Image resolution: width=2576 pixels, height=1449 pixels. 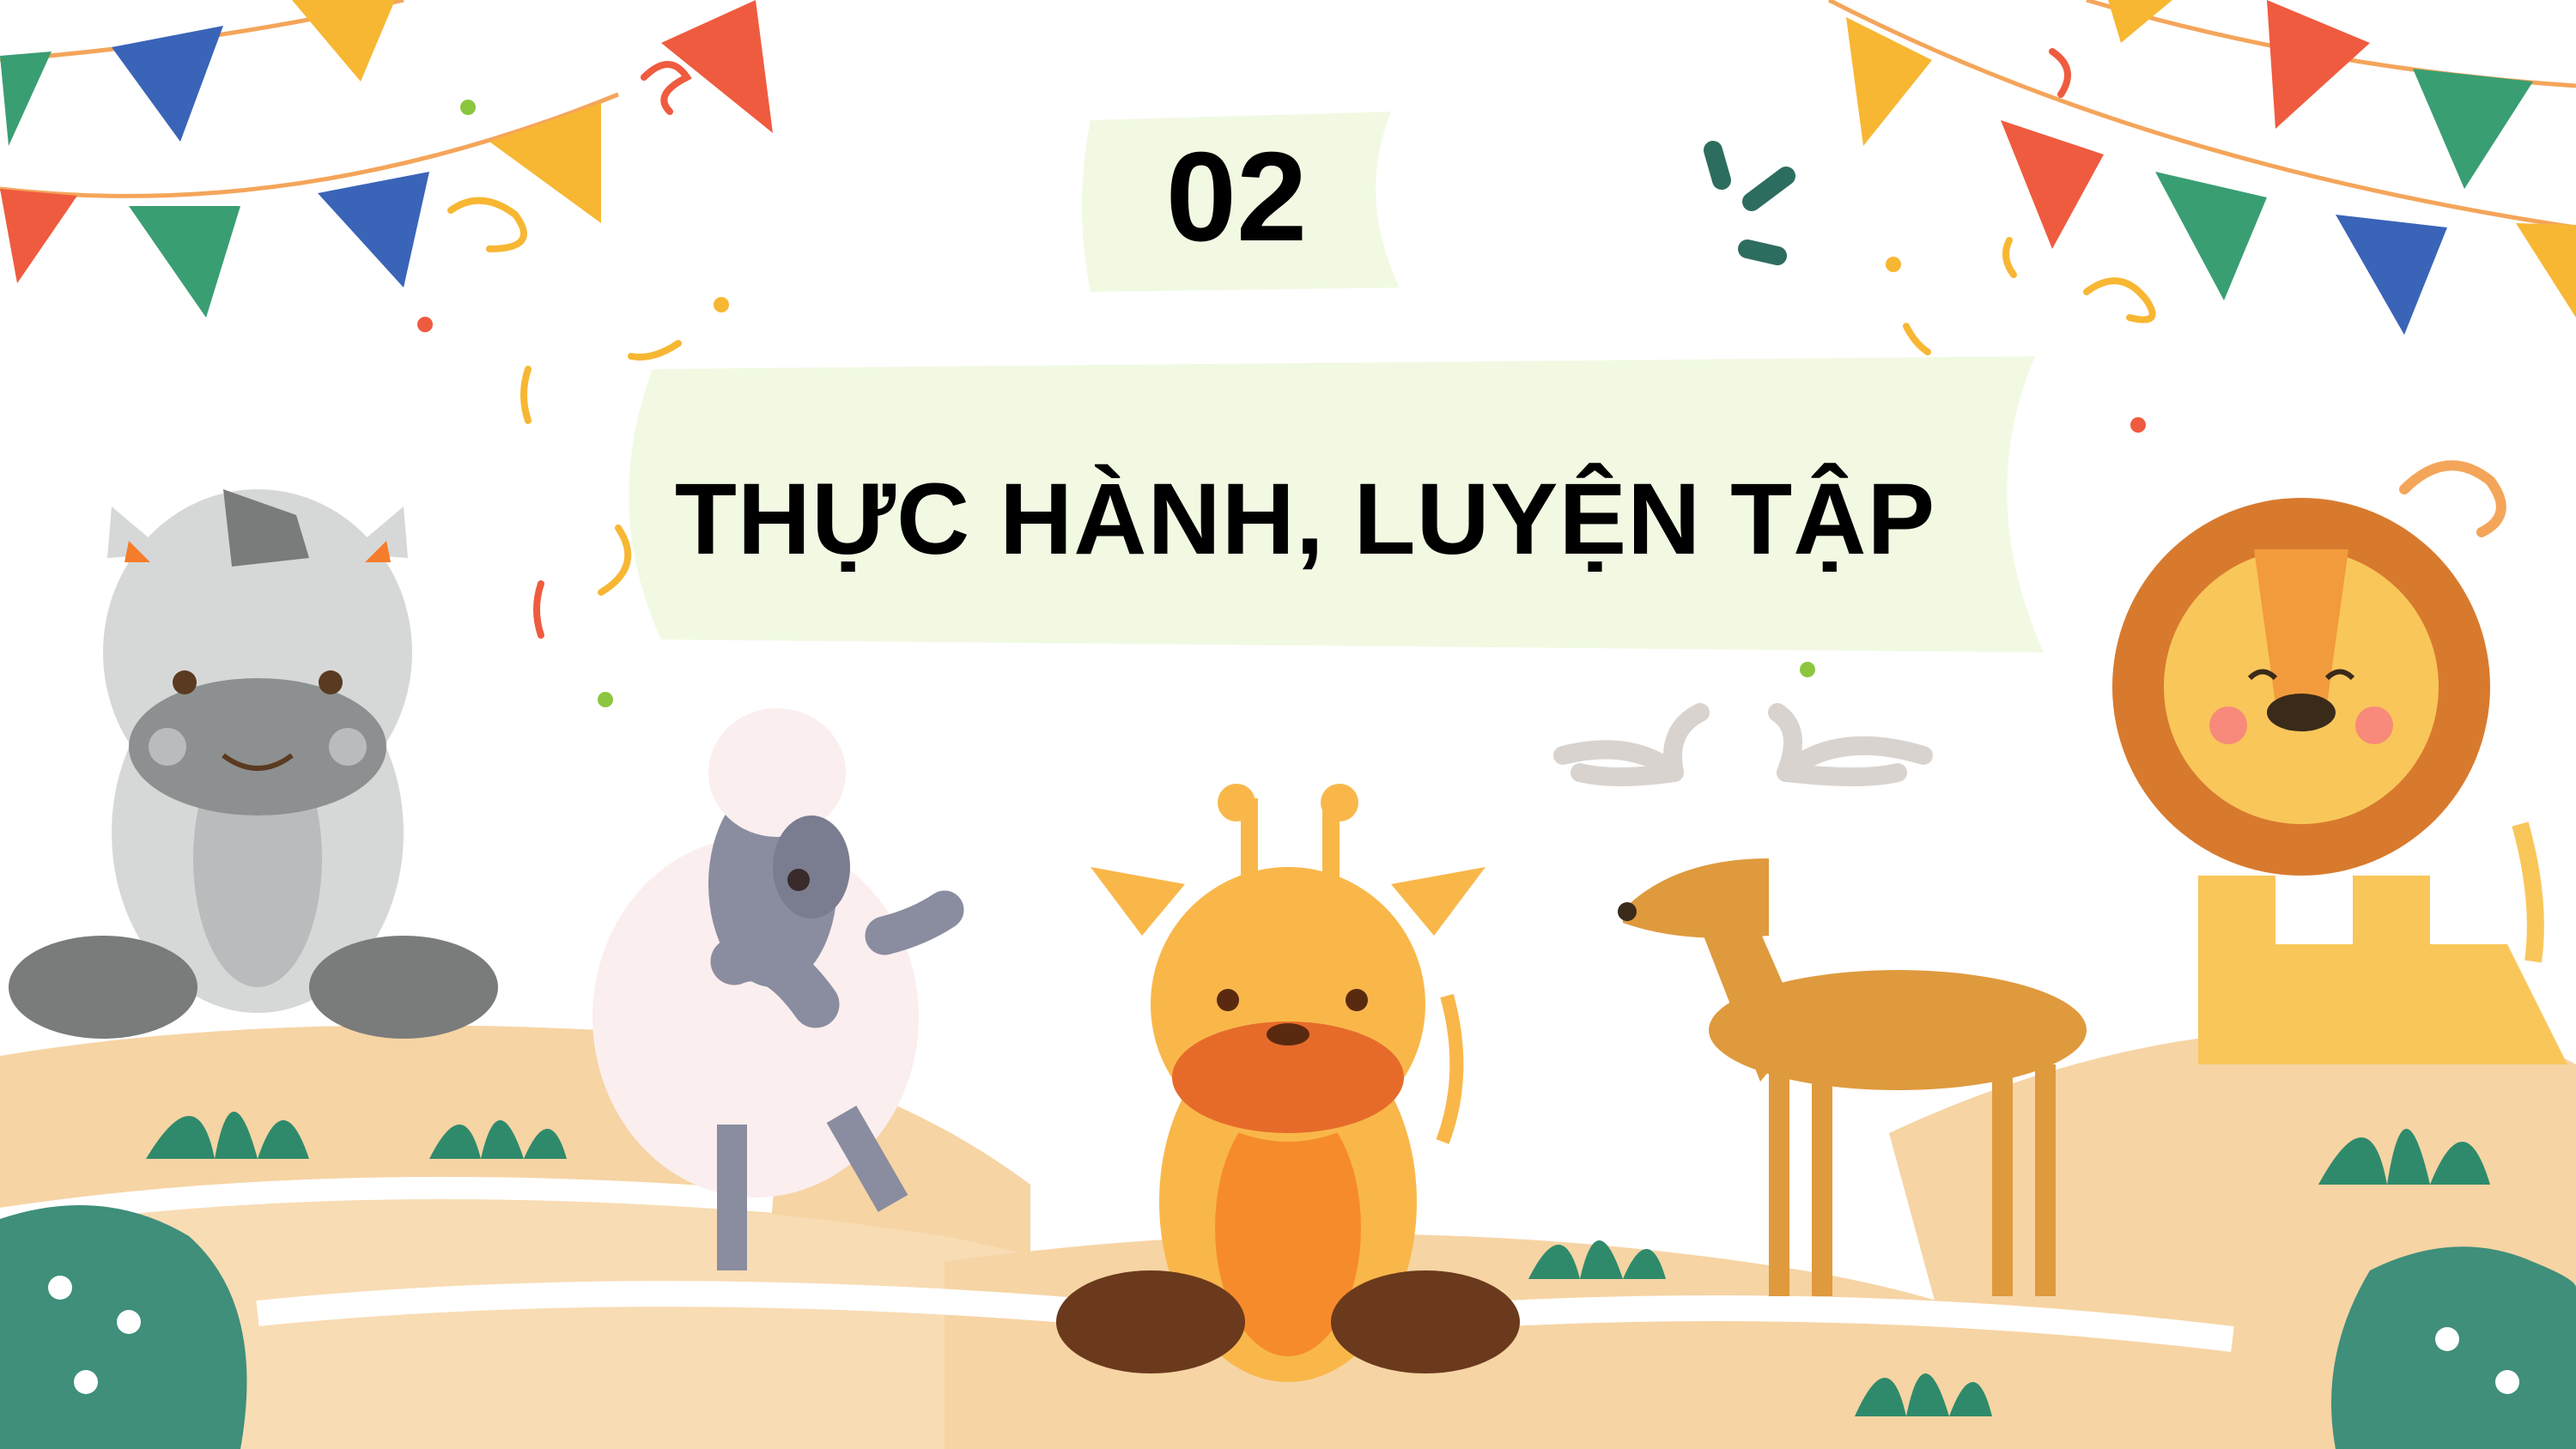 What do you see at coordinates (1820, 999) in the screenshot?
I see `deer-illustration` at bounding box center [1820, 999].